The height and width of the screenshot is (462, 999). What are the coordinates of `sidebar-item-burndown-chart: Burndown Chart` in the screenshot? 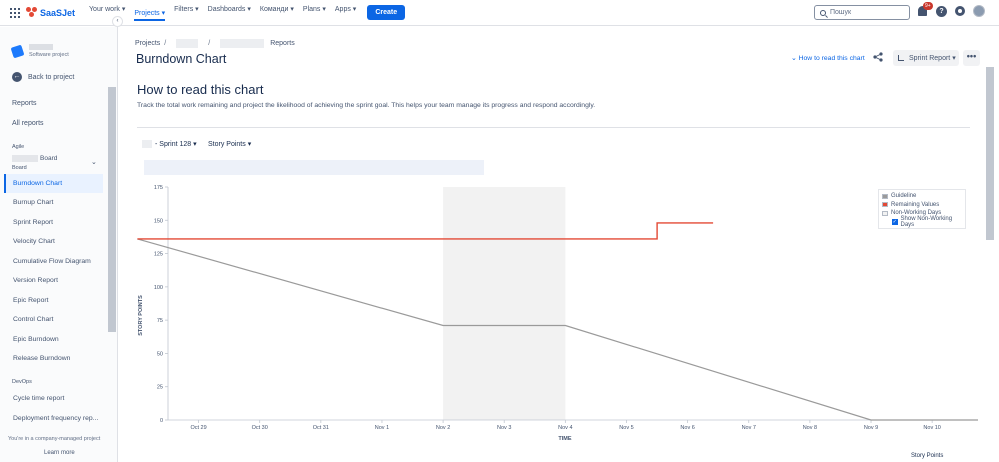 It's located at (53, 183).